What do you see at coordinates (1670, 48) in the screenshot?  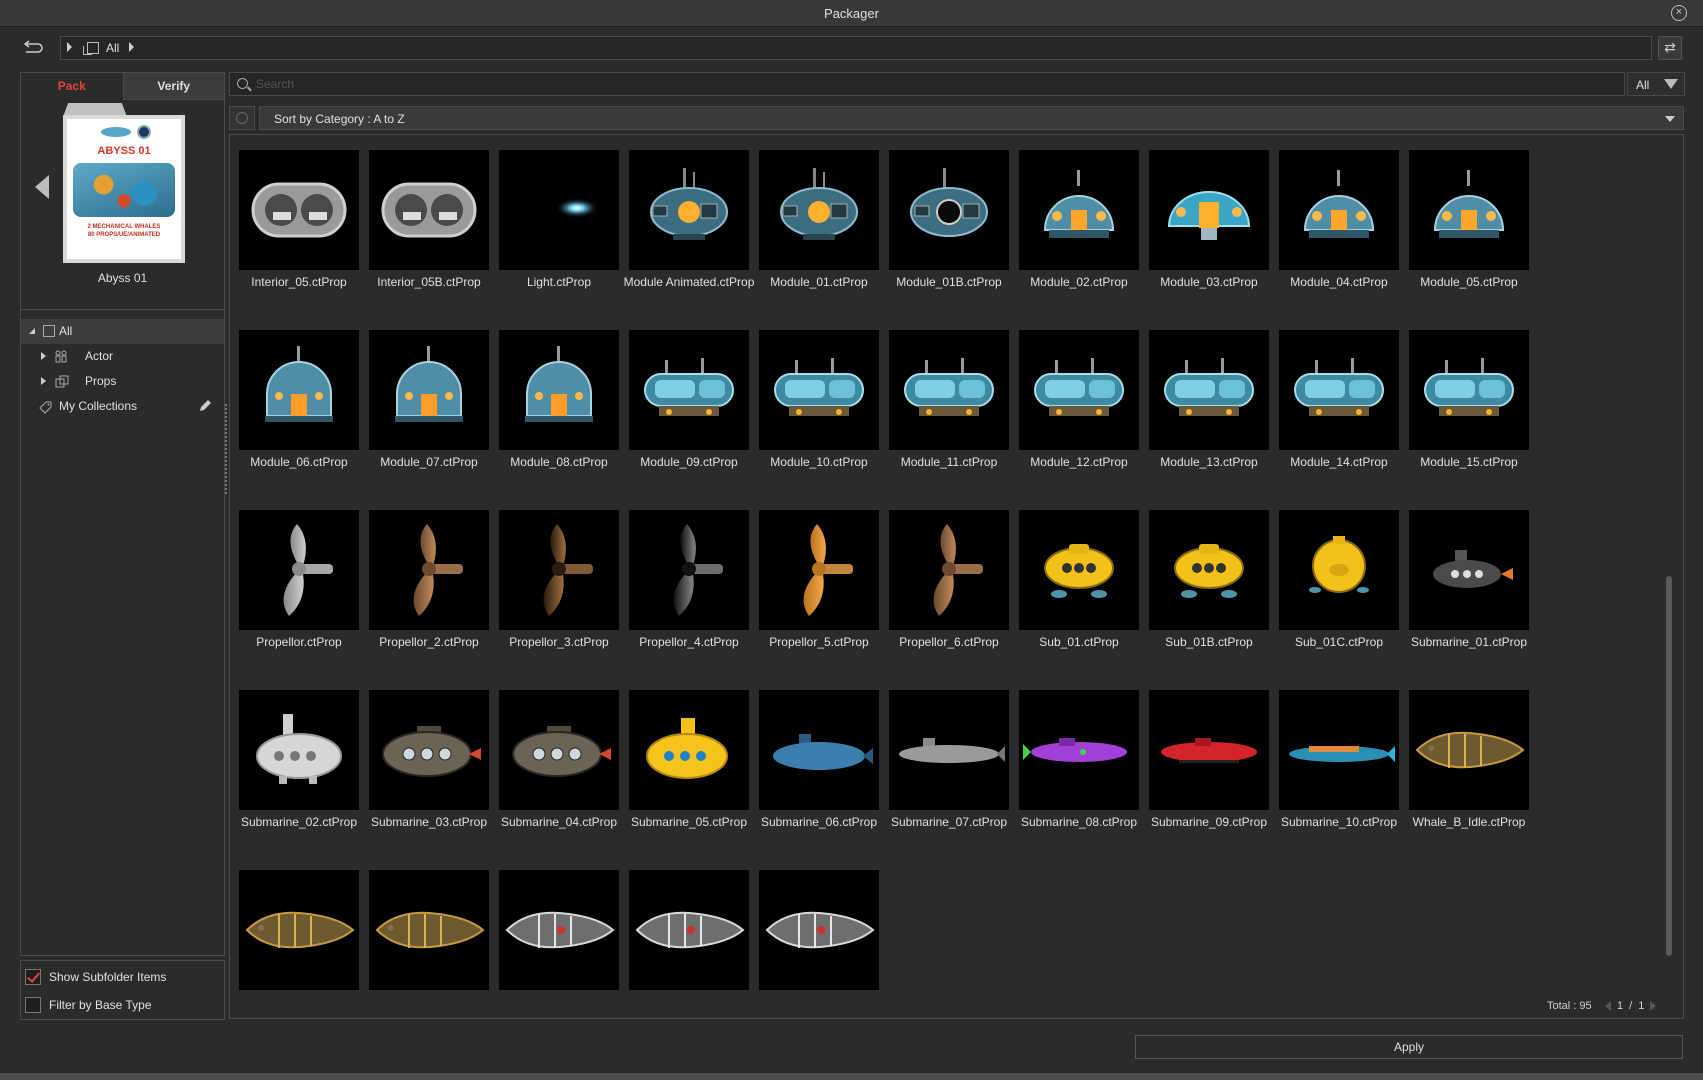 I see `swap-icon: ⇄` at bounding box center [1670, 48].